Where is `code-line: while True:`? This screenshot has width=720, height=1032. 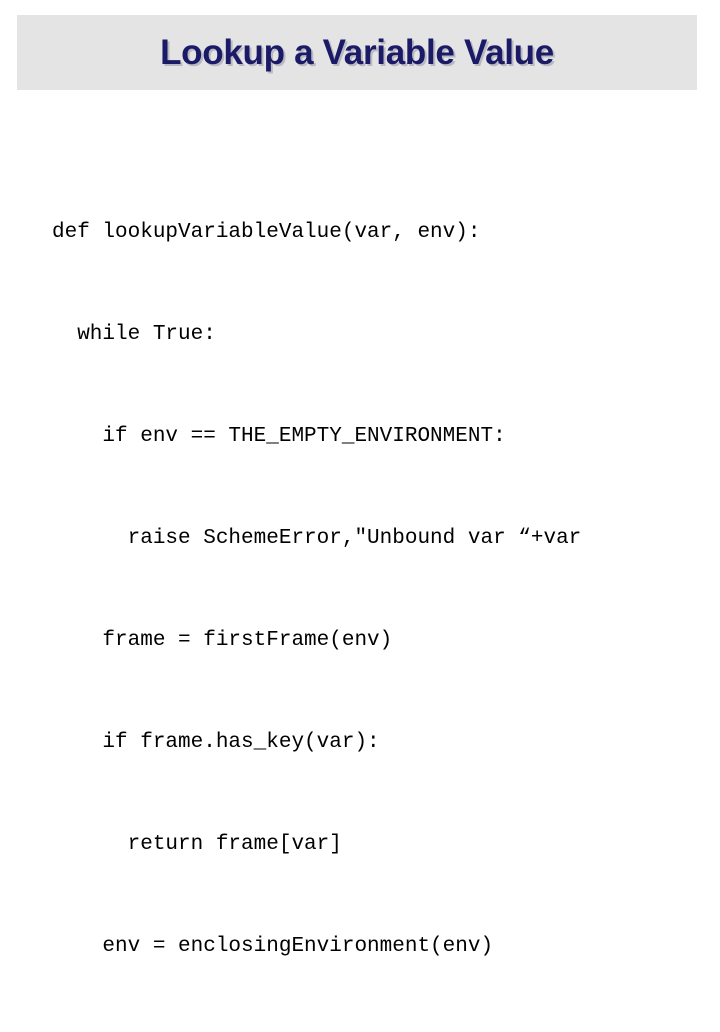 code-line: while True: is located at coordinates (134, 334).